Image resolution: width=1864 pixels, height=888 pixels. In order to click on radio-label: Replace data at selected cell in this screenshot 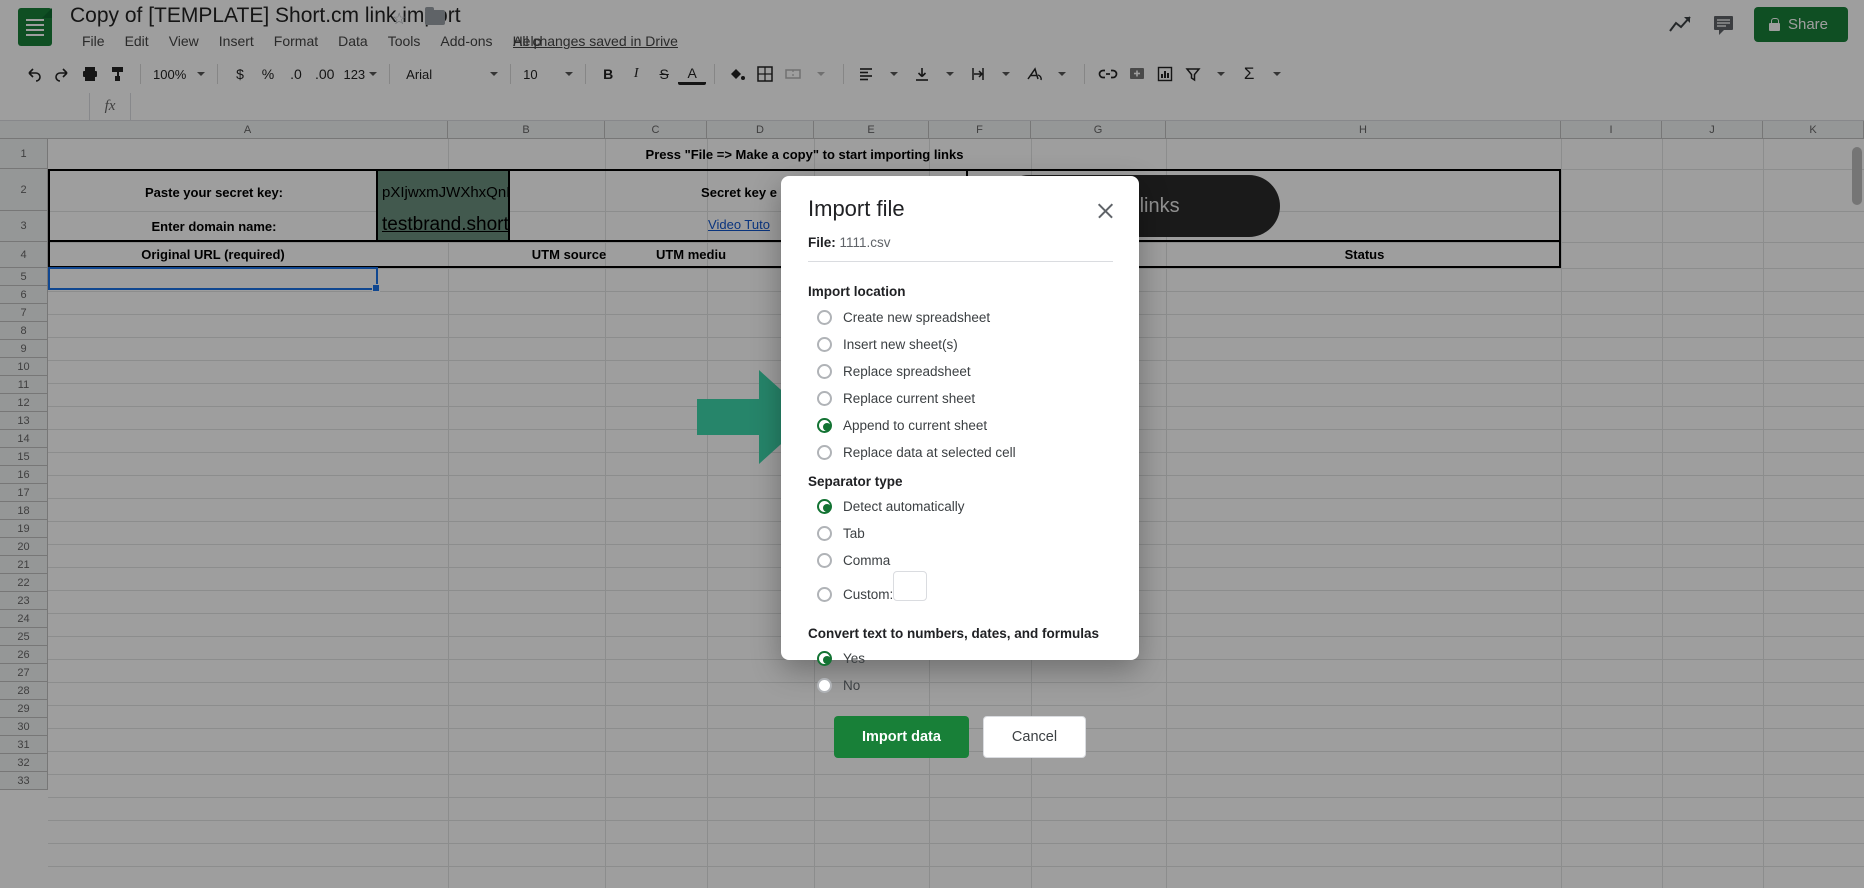, I will do `click(929, 452)`.